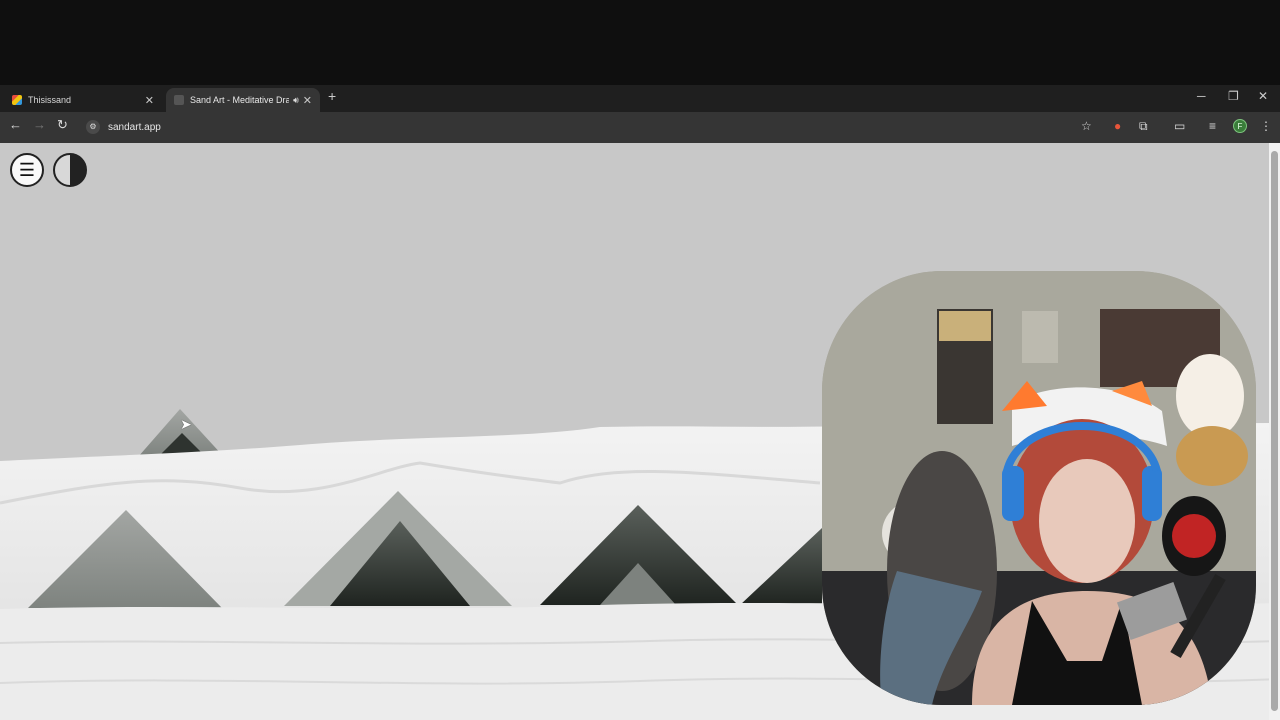 This screenshot has height=720, width=1280. I want to click on minimize-icon: ─, so click(1201, 96).